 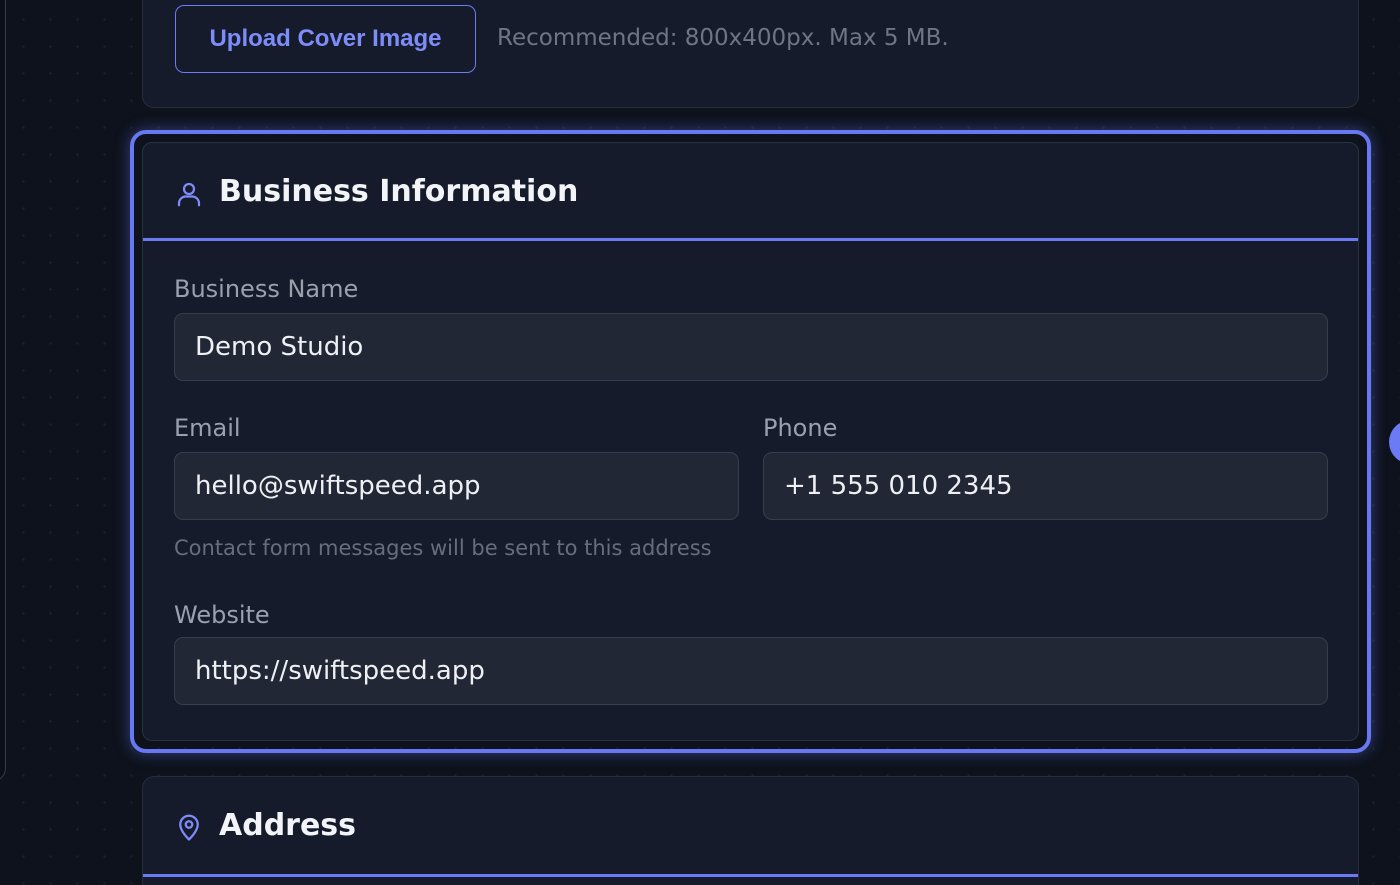 What do you see at coordinates (207, 428) in the screenshot?
I see `email-label: Email` at bounding box center [207, 428].